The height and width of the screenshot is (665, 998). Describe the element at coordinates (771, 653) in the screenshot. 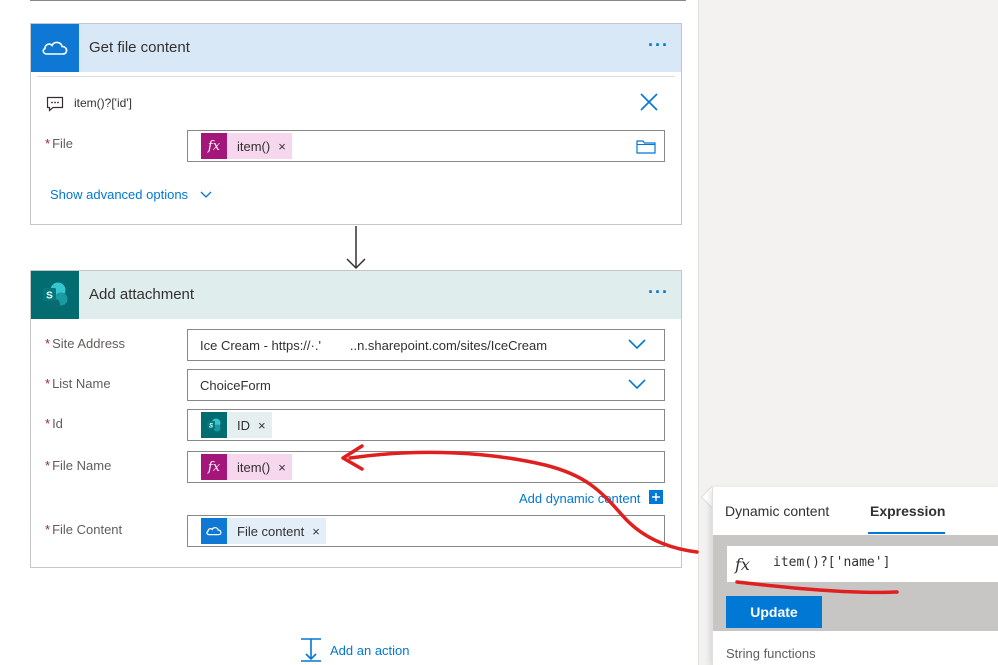

I see `string-functions-header: String functions` at that location.